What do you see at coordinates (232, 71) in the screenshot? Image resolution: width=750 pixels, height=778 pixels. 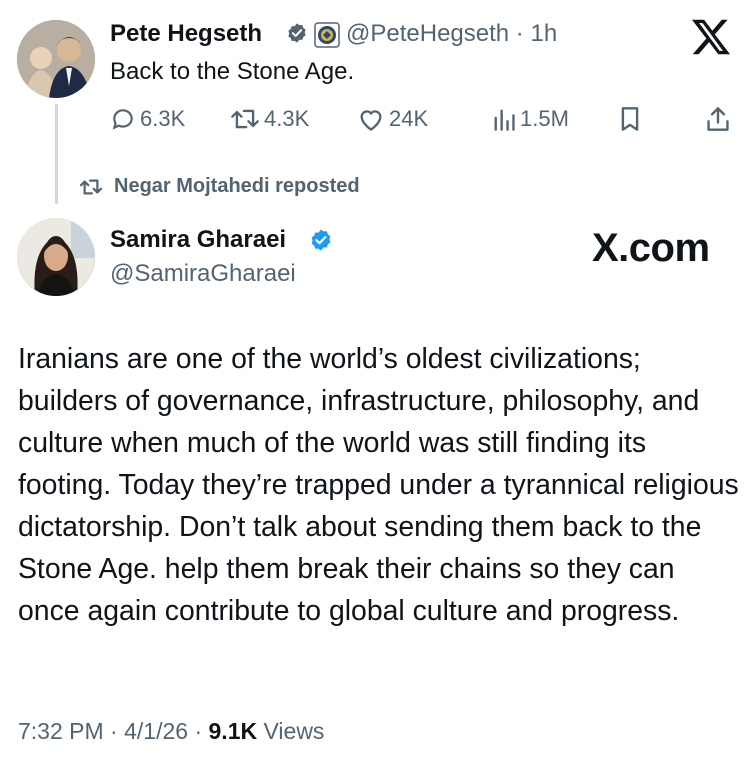 I see `tweet-text: Back to the Stone Age.` at bounding box center [232, 71].